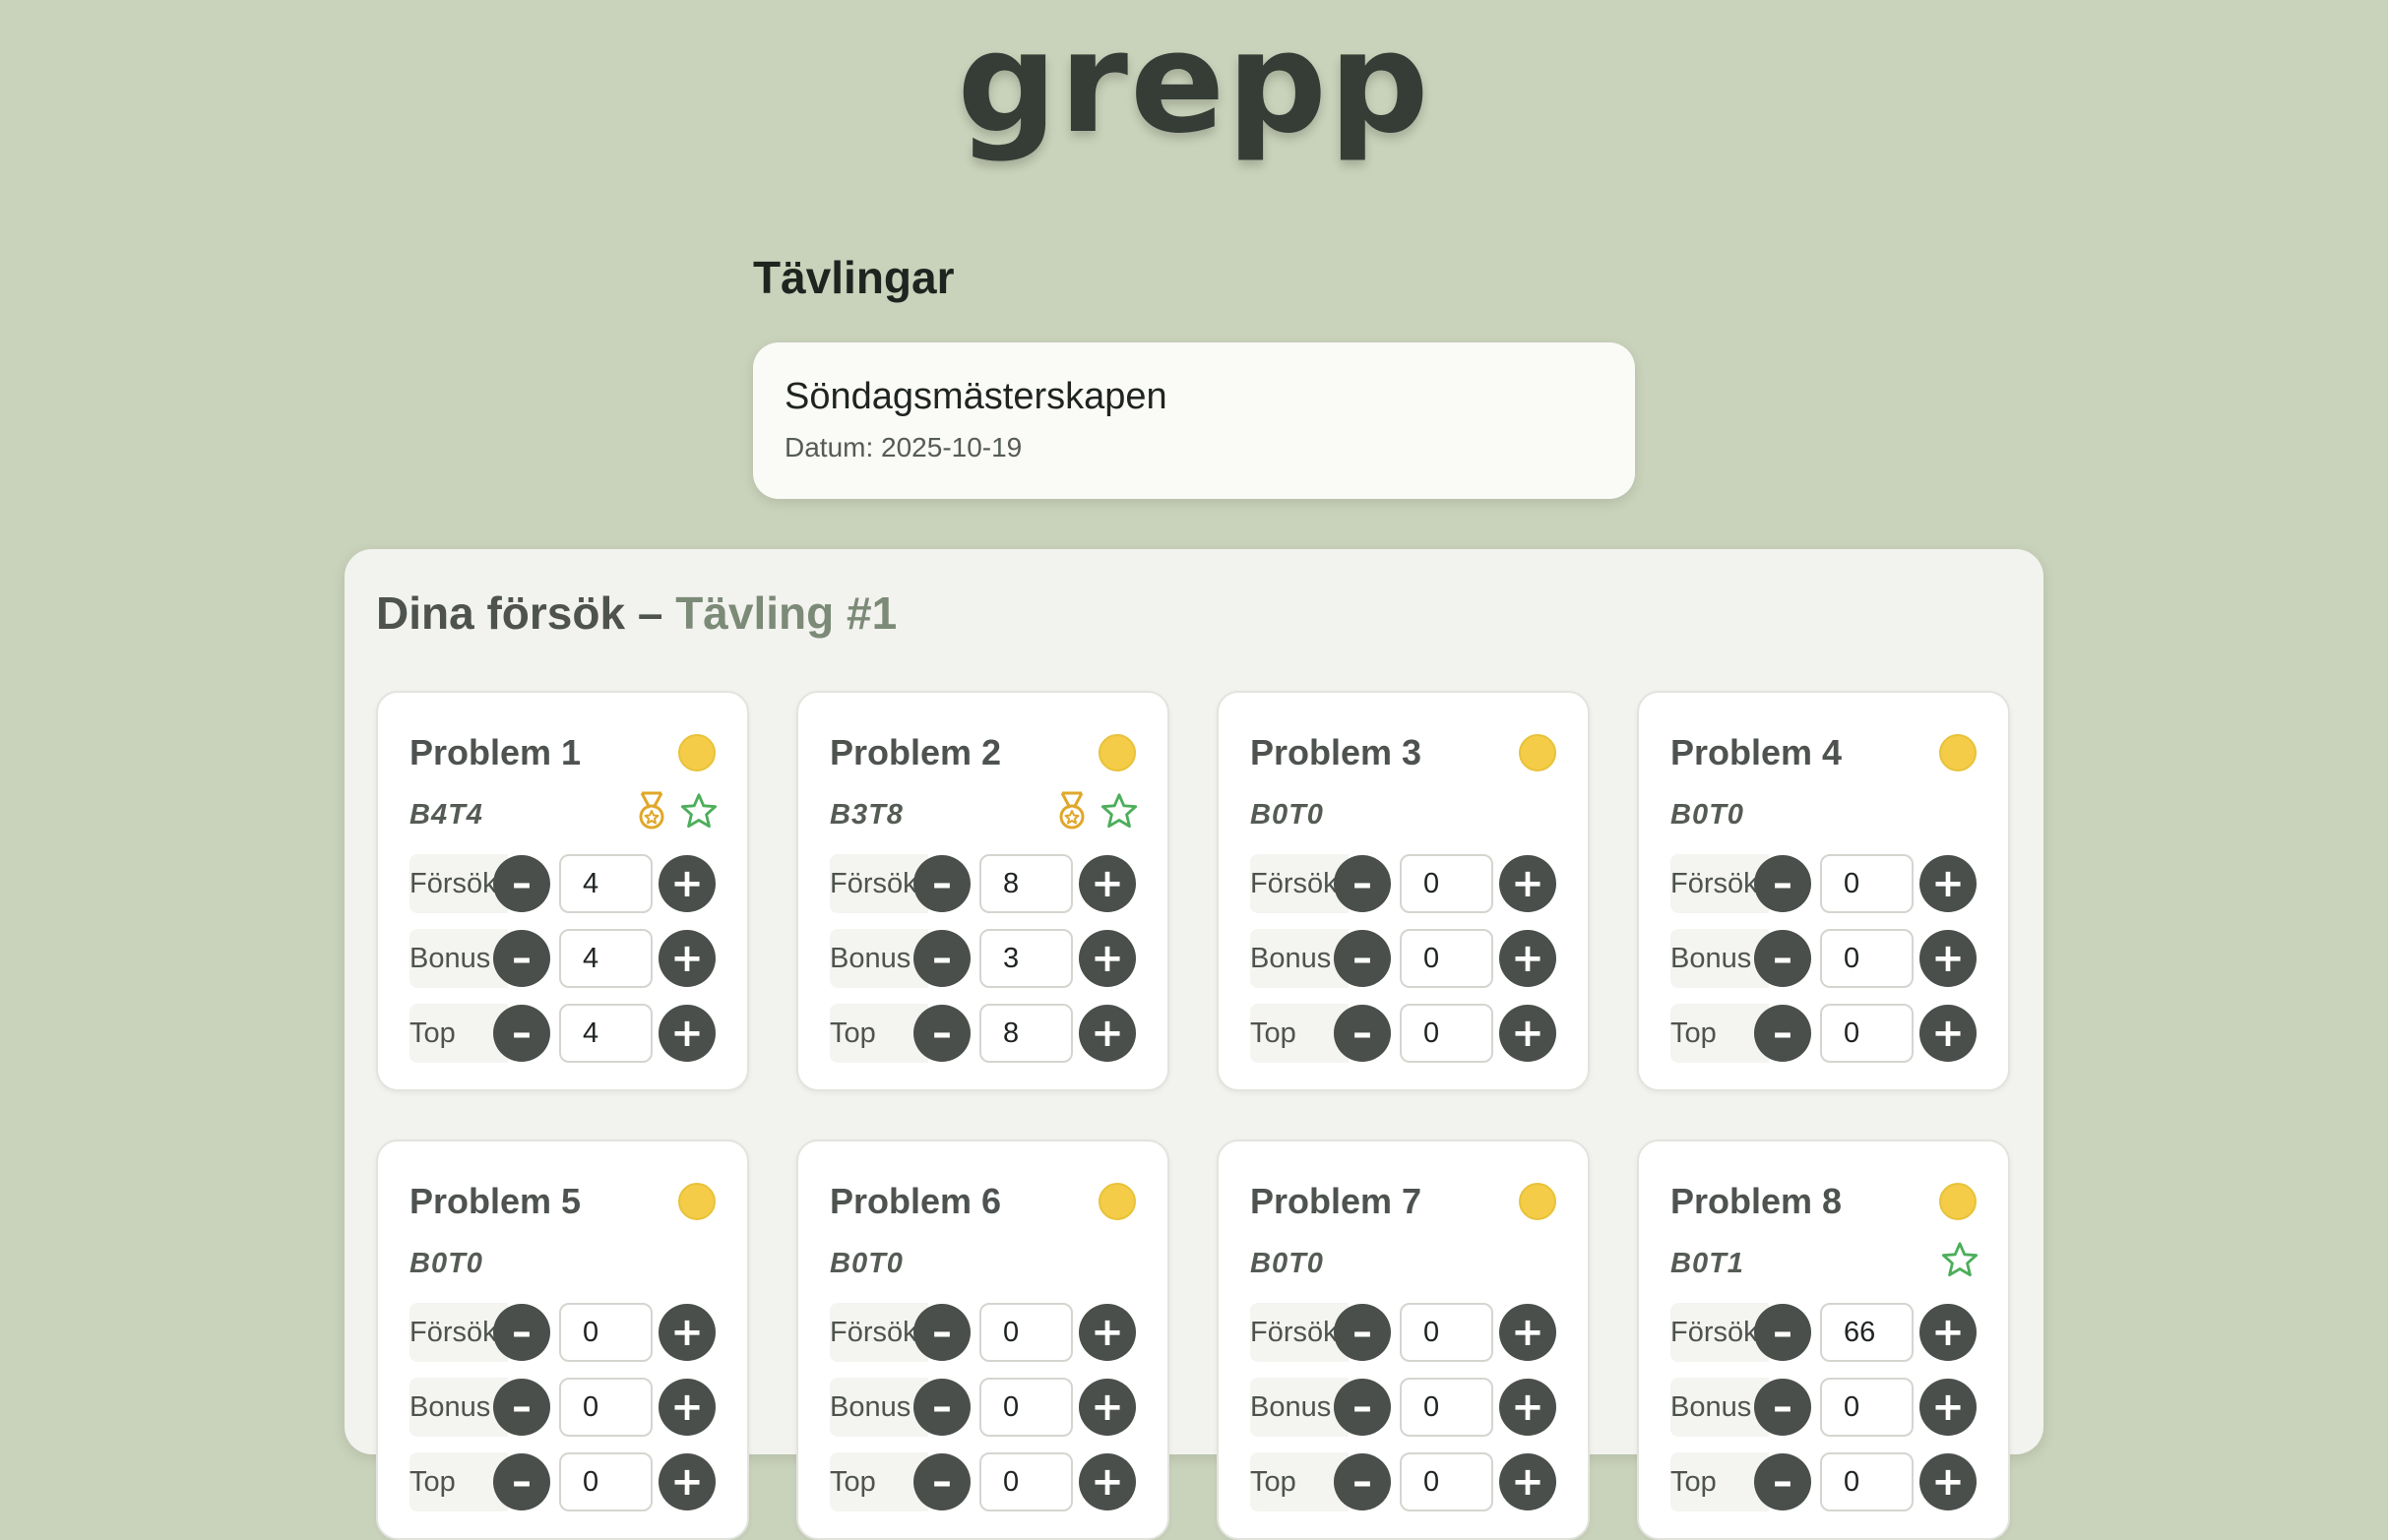 Image resolution: width=2388 pixels, height=1540 pixels. What do you see at coordinates (1194, 420) in the screenshot?
I see `competition-card: Söndagsmästerskapen Datum: 2025-10-19` at bounding box center [1194, 420].